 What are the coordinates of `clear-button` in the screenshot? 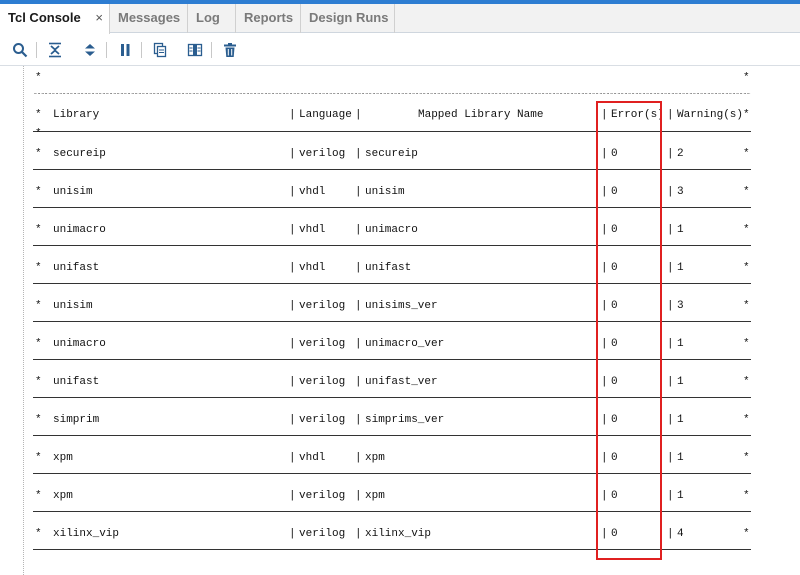 It's located at (230, 50).